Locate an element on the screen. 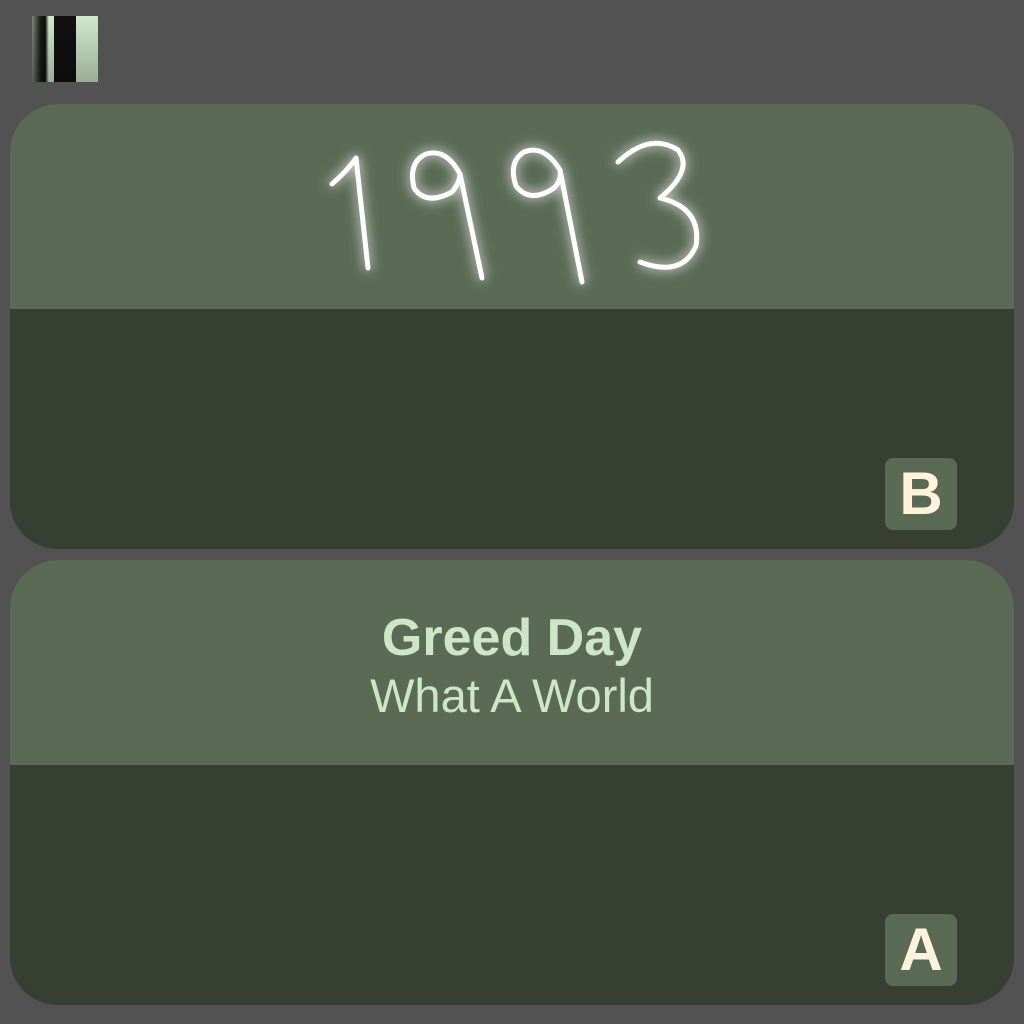 Image resolution: width=1024 pixels, height=1024 pixels. pause-button is located at coordinates (65, 49).